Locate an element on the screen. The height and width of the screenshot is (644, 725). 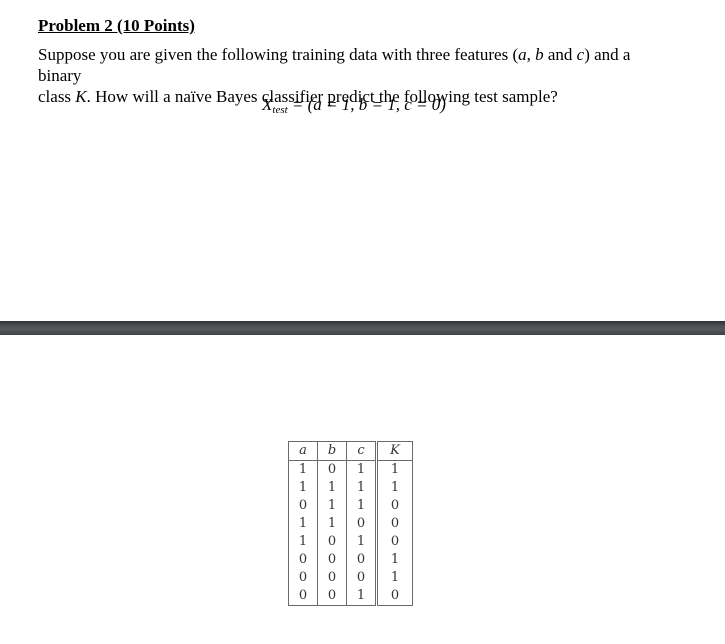
table-row: 1111 is located at coordinates (350, 488).